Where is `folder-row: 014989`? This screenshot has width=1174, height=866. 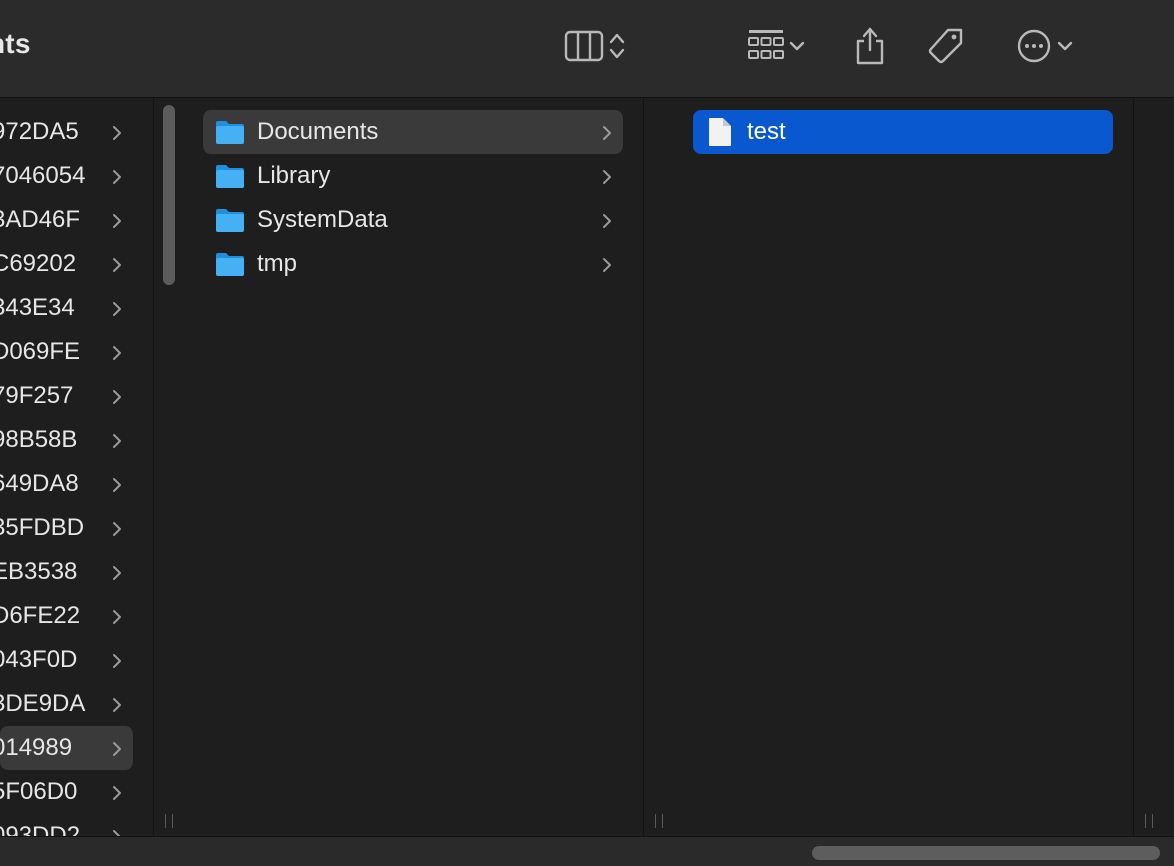
folder-row: 014989 is located at coordinates (66, 748).